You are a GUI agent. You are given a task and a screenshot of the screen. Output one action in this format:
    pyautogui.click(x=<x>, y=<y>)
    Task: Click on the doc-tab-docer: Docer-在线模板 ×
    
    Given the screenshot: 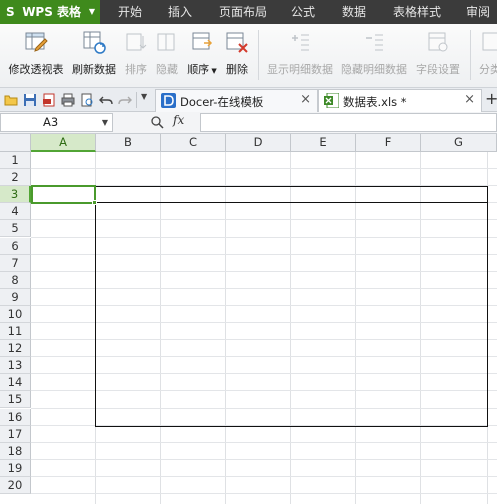 What is the action you would take?
    pyautogui.click(x=236, y=100)
    